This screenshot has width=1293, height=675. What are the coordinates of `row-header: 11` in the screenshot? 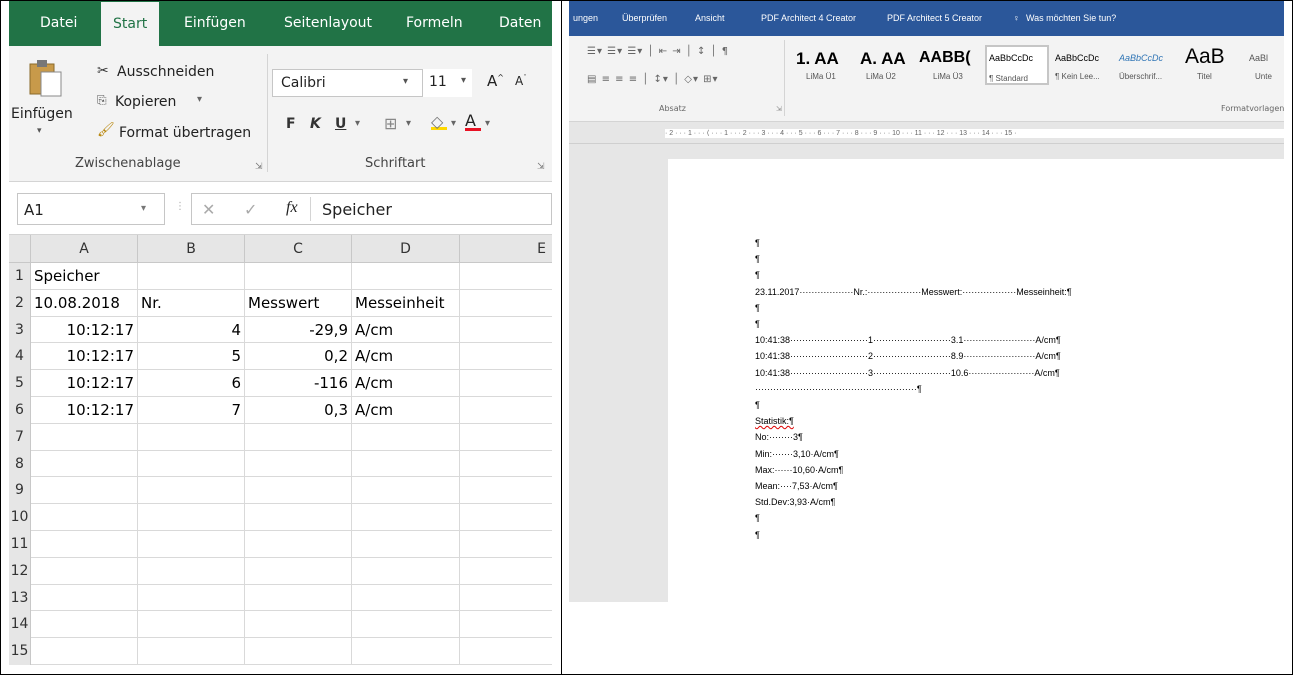 It's located at (20, 544).